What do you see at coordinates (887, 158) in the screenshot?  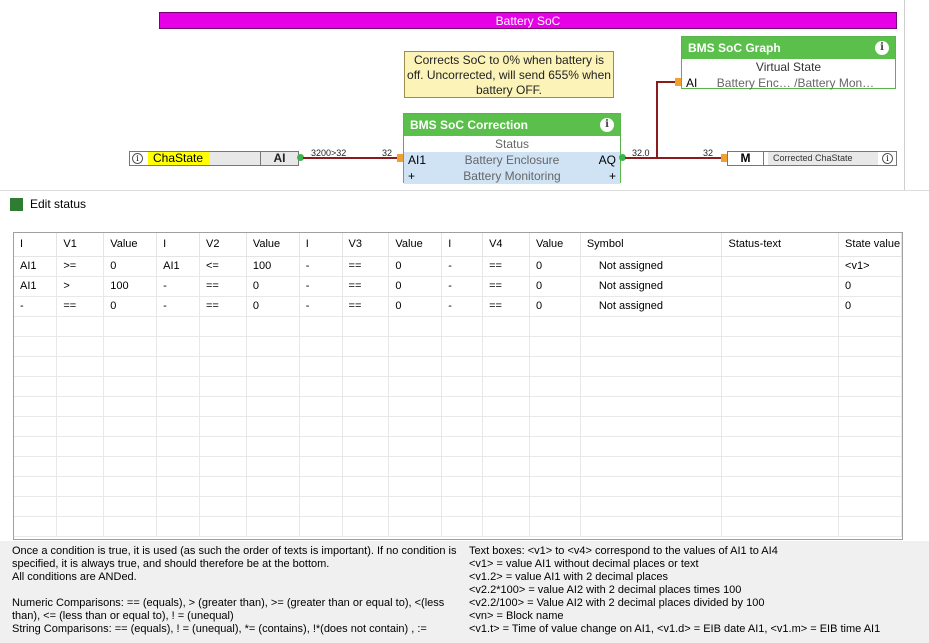 I see `info-icon: i` at bounding box center [887, 158].